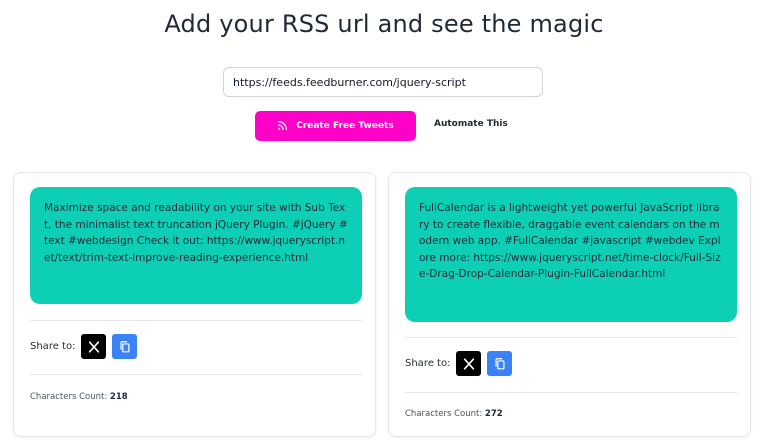 Image resolution: width=768 pixels, height=448 pixels. Describe the element at coordinates (383, 82) in the screenshot. I see `rss-url-input` at that location.